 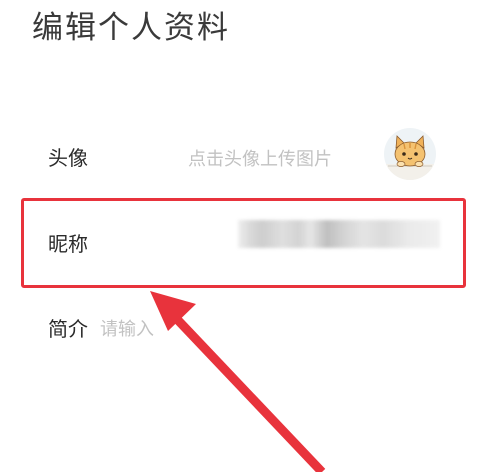 What do you see at coordinates (238, 381) in the screenshot?
I see `arrow-annotation` at bounding box center [238, 381].